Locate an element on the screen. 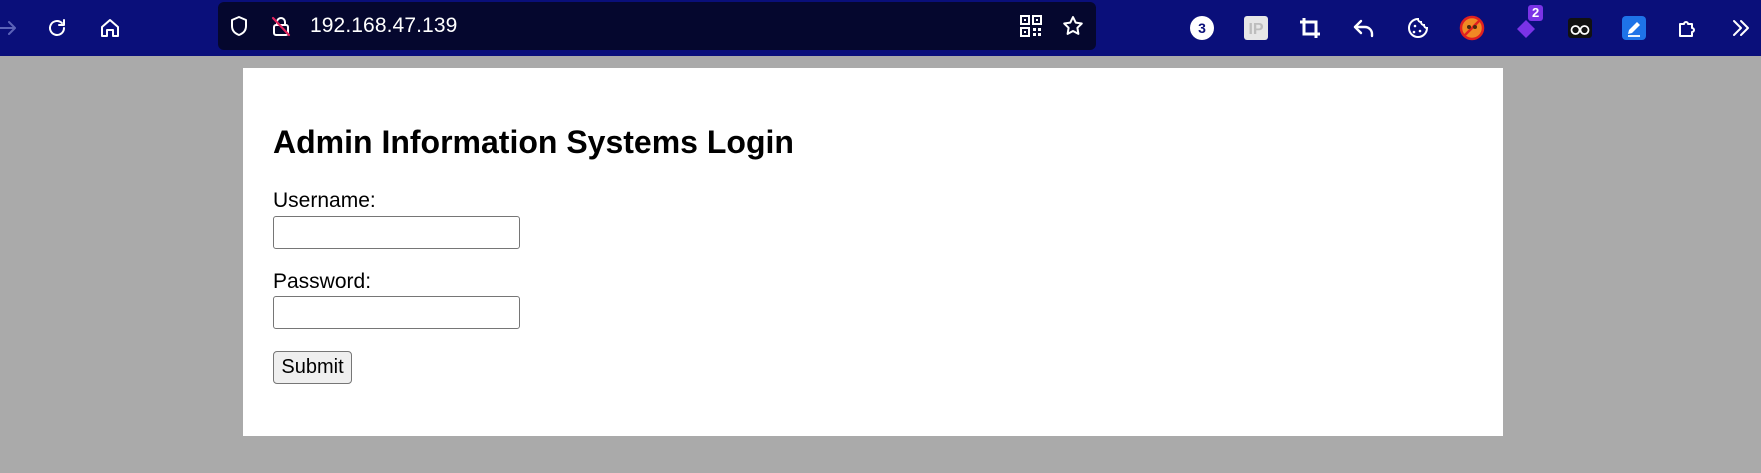 Image resolution: width=1761 pixels, height=473 pixels. extensions-puzzle-icon is located at coordinates (1688, 28).